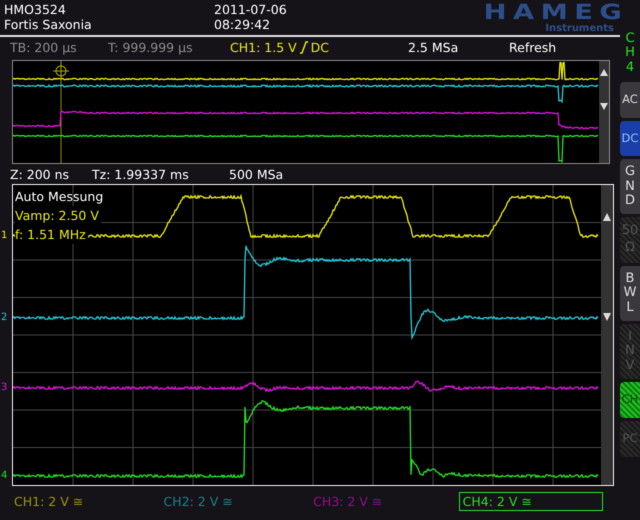 The height and width of the screenshot is (520, 640). Describe the element at coordinates (630, 53) in the screenshot. I see `softkey-menu-title: CH4` at that location.